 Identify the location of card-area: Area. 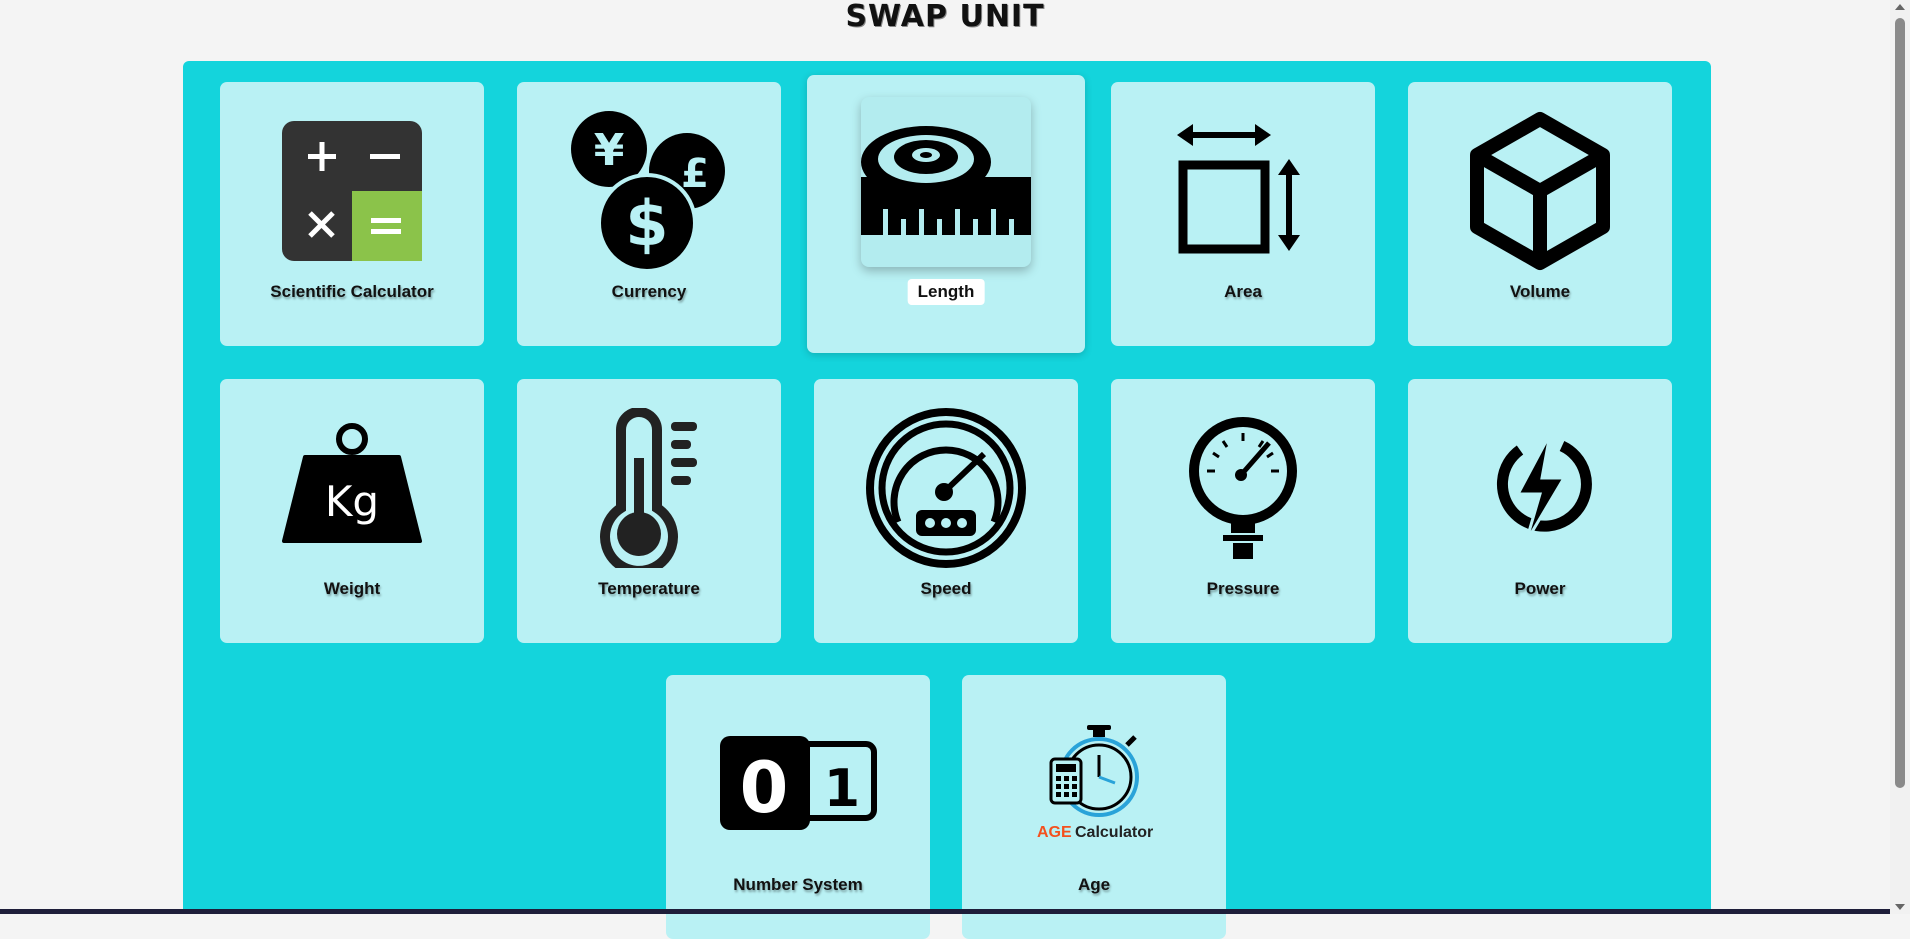
(1243, 214).